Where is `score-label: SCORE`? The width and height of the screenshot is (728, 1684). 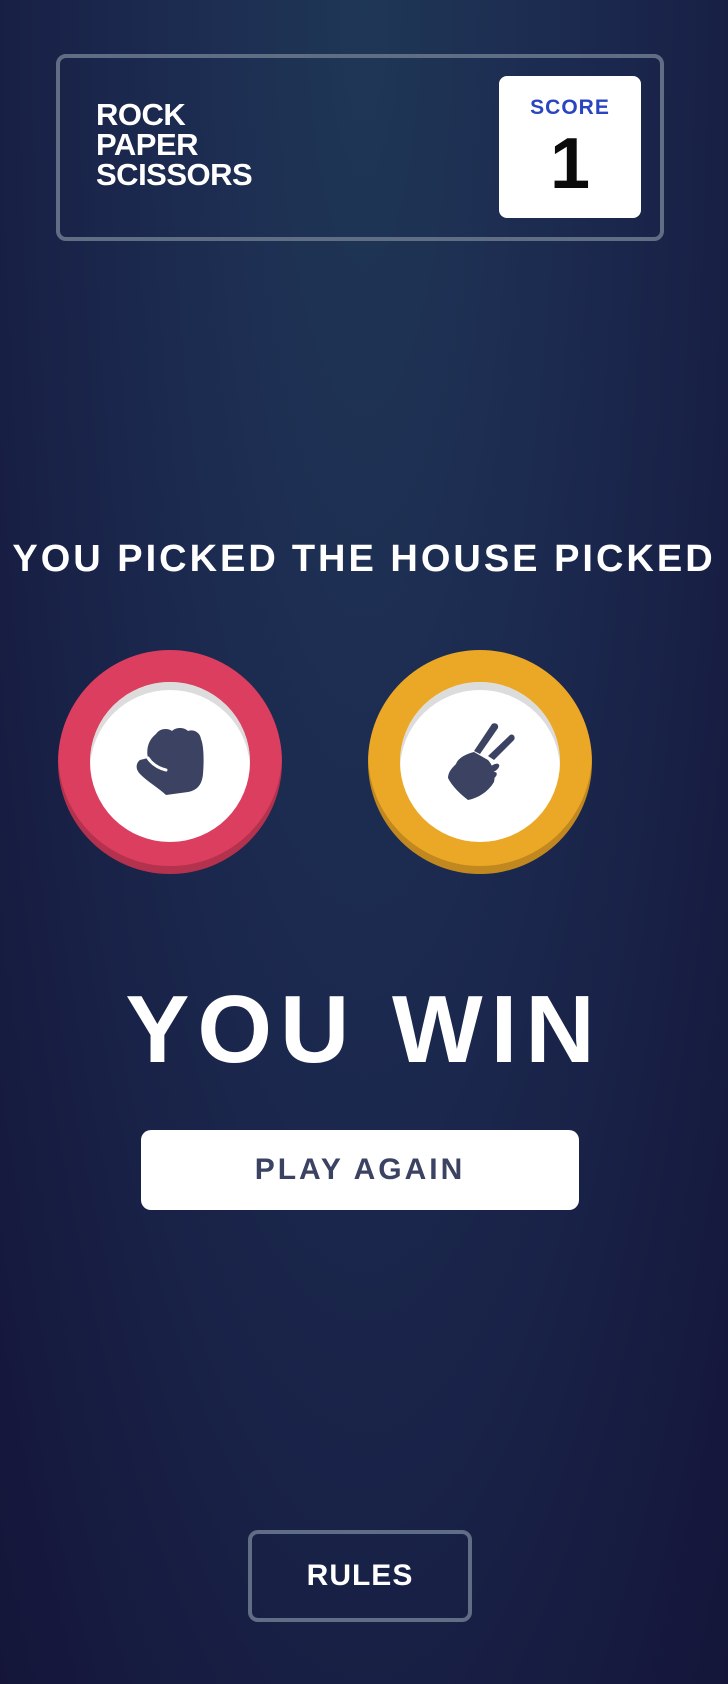
score-label: SCORE is located at coordinates (570, 107).